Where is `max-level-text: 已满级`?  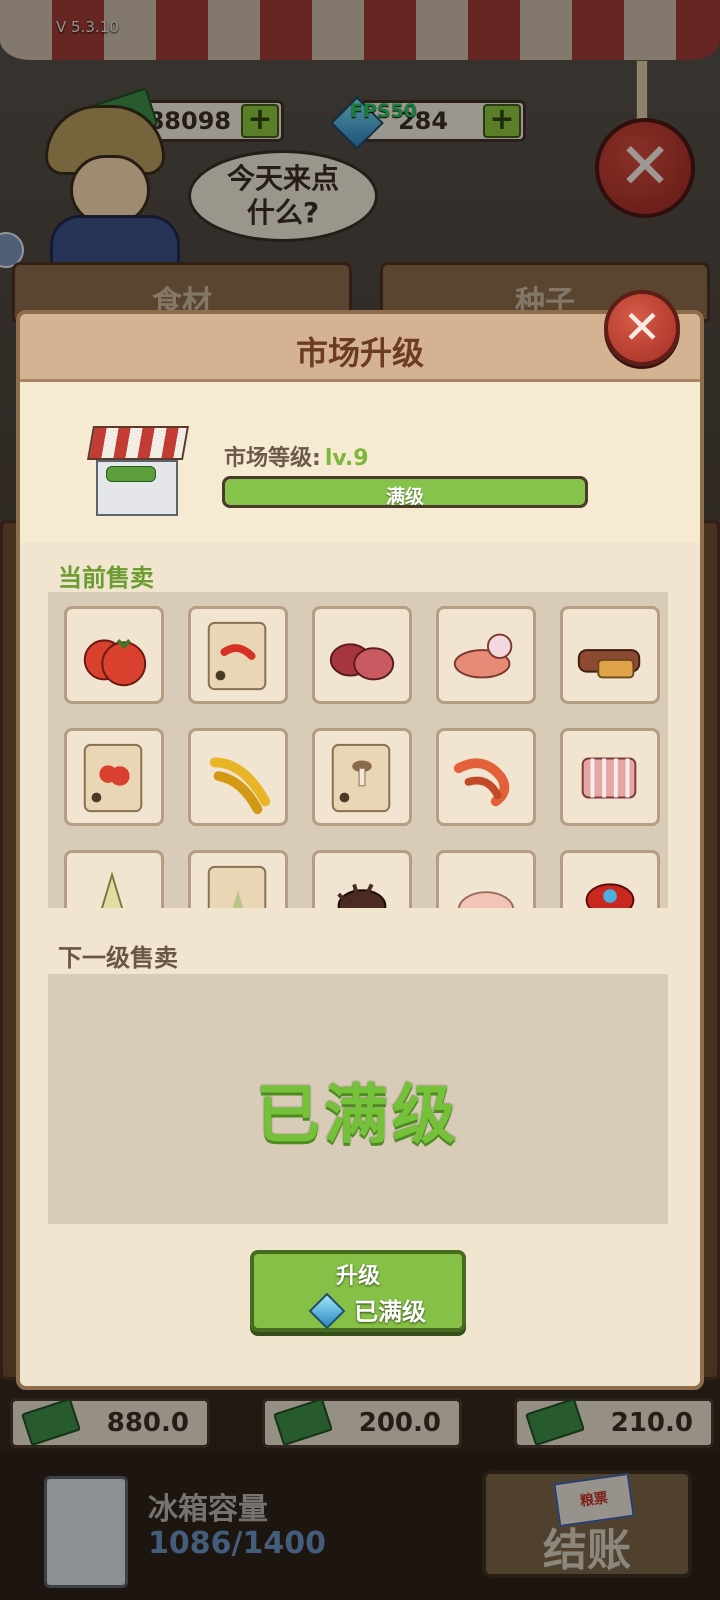
max-level-text: 已满级 is located at coordinates (358, 1116).